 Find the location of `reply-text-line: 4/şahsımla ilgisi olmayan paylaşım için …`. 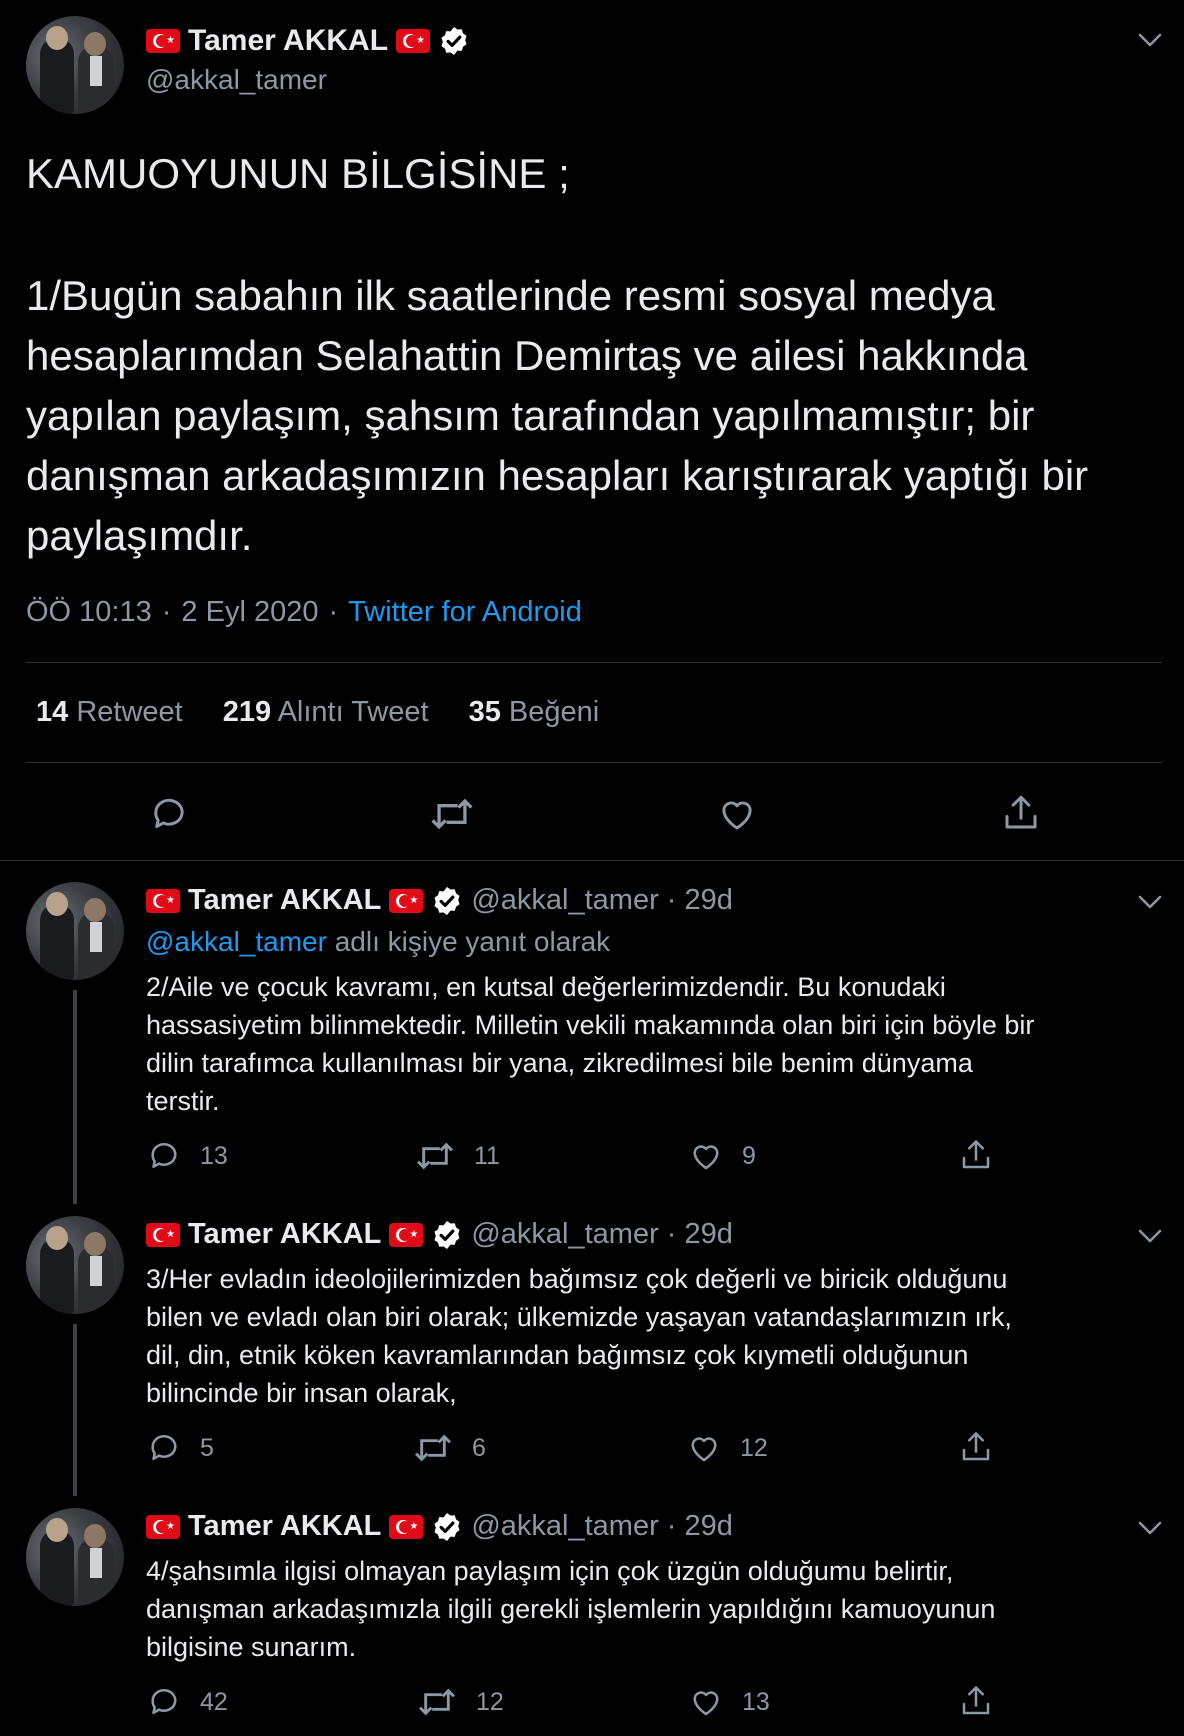

reply-text-line: 4/şahsımla ilgisi olmayan paylaşım için … is located at coordinates (550, 1571).